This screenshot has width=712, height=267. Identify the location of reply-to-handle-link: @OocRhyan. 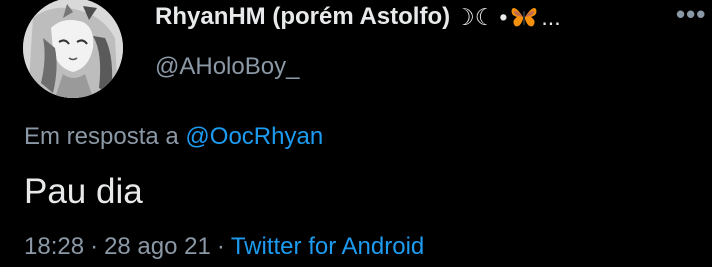
(254, 136).